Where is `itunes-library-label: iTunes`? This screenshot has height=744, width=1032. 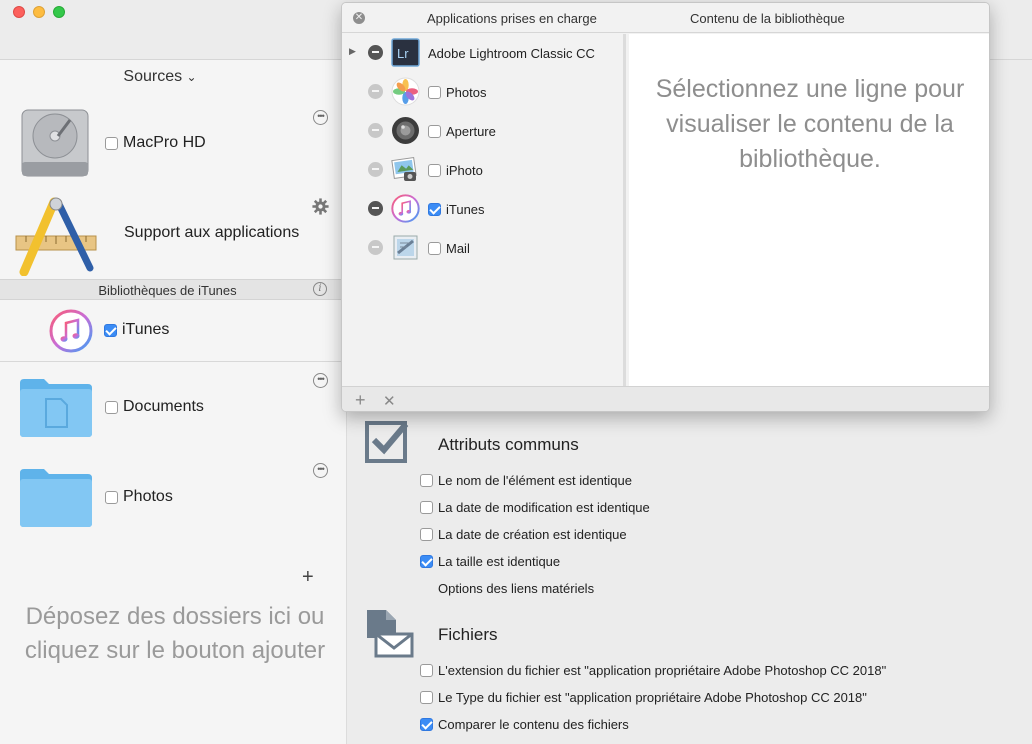 itunes-library-label: iTunes is located at coordinates (146, 329).